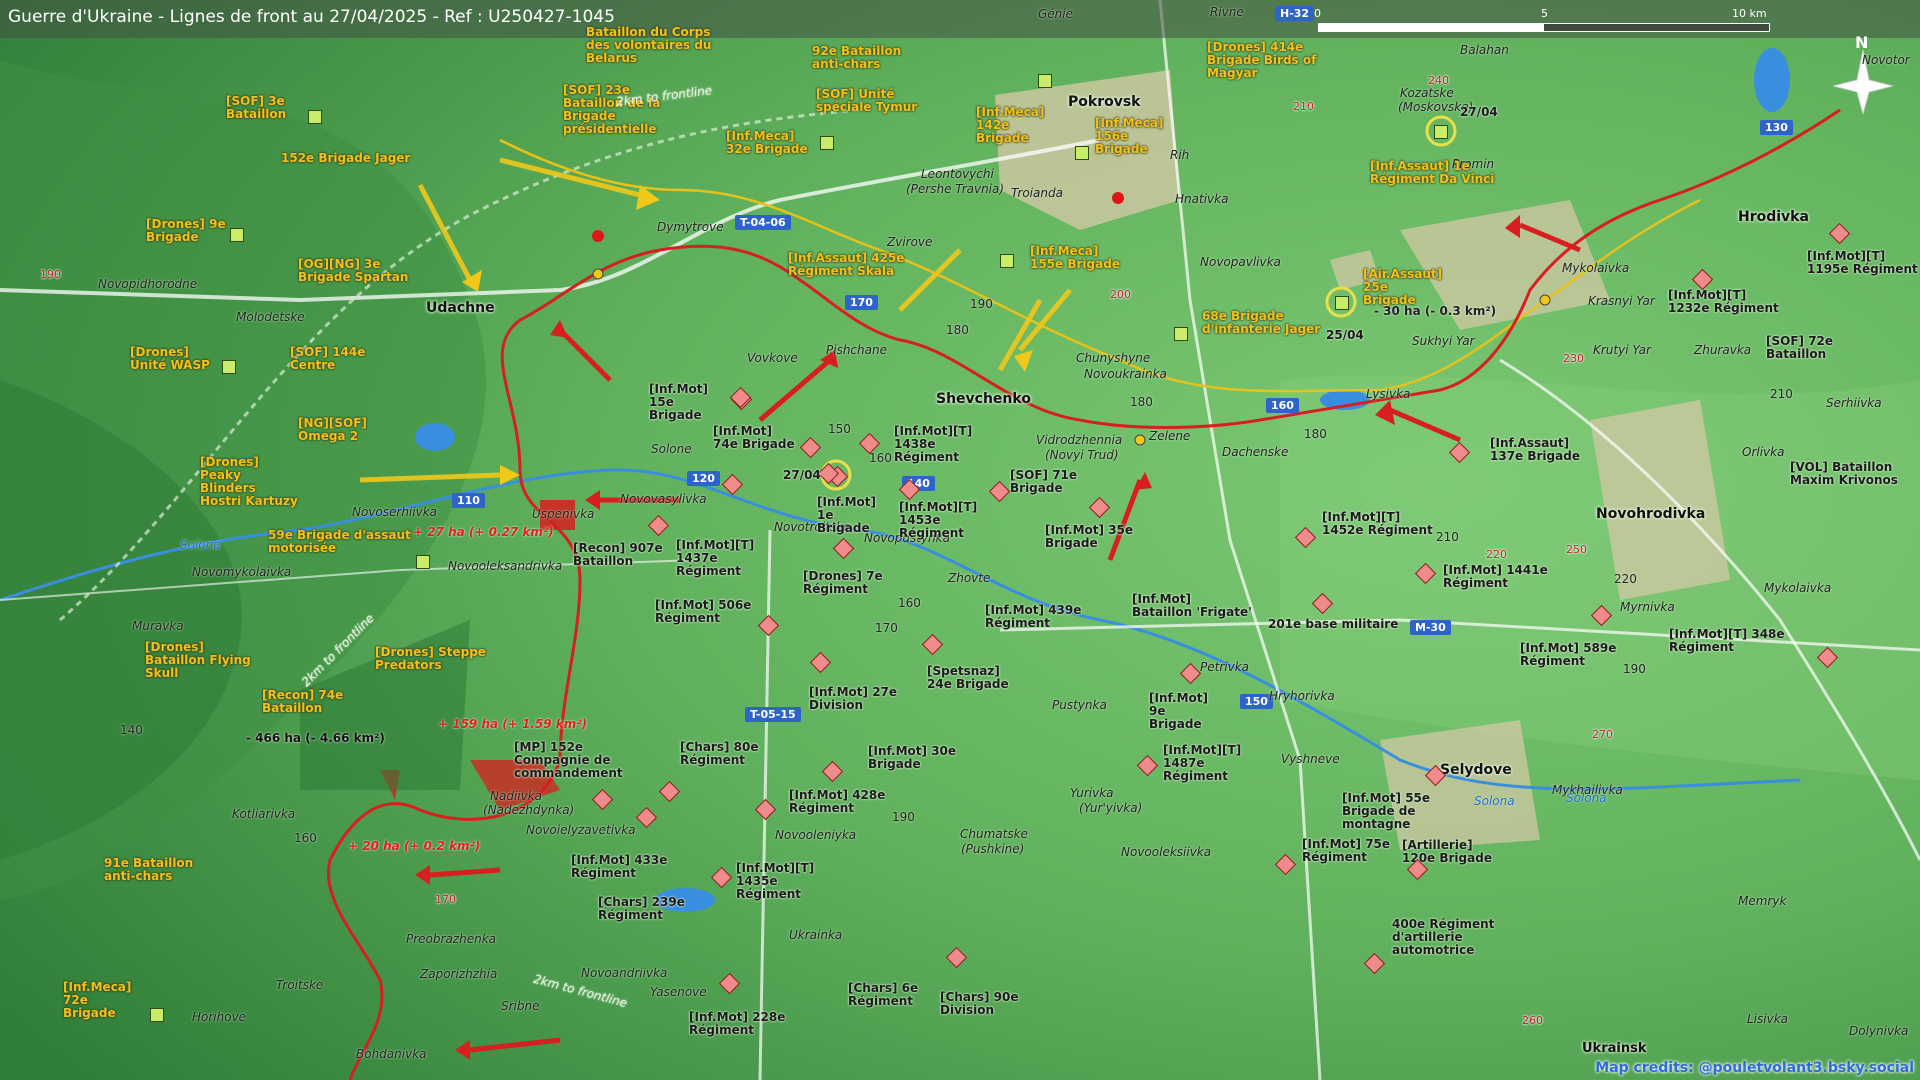  I want to click on ukr-unit-label: [Inf.Assaut] 1e Régiment Da Vinci, so click(1440, 173).